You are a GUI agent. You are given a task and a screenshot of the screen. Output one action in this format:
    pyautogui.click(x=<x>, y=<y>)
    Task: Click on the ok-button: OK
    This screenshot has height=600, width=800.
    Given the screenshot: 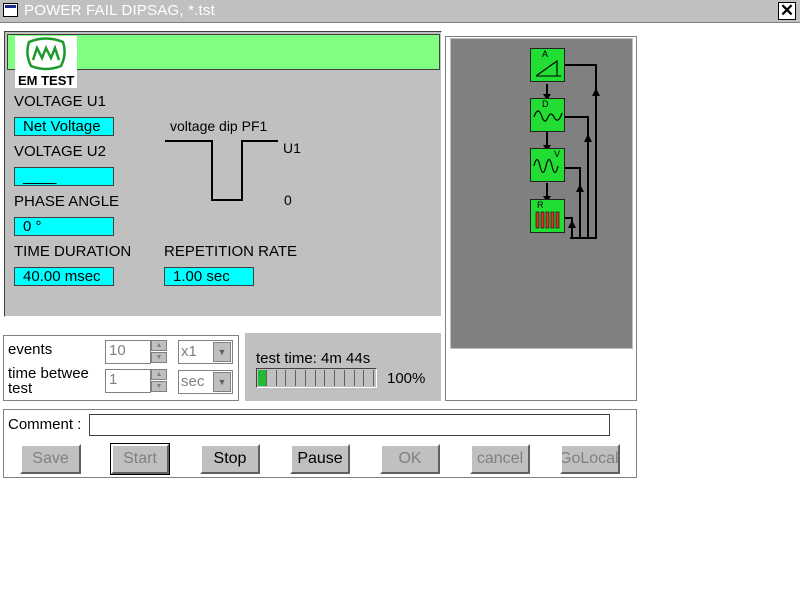 What is the action you would take?
    pyautogui.click(x=410, y=459)
    